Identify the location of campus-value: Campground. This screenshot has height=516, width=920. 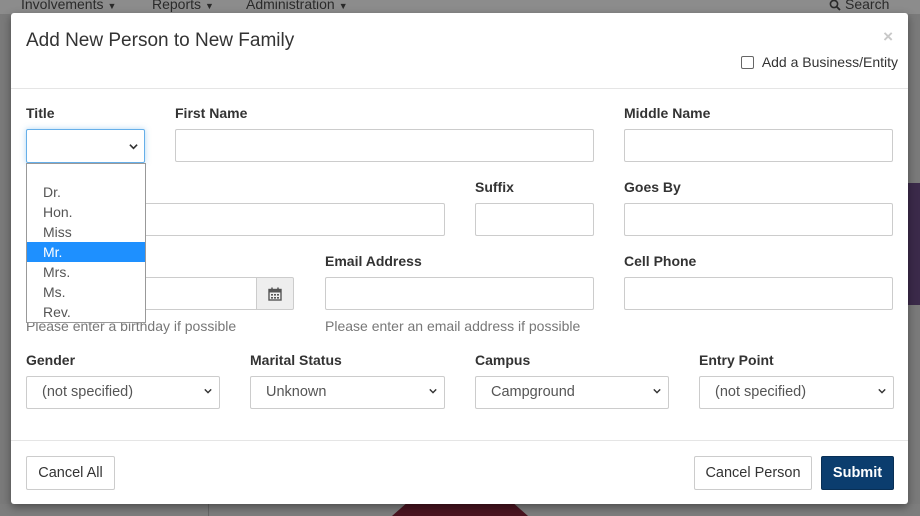
(533, 392).